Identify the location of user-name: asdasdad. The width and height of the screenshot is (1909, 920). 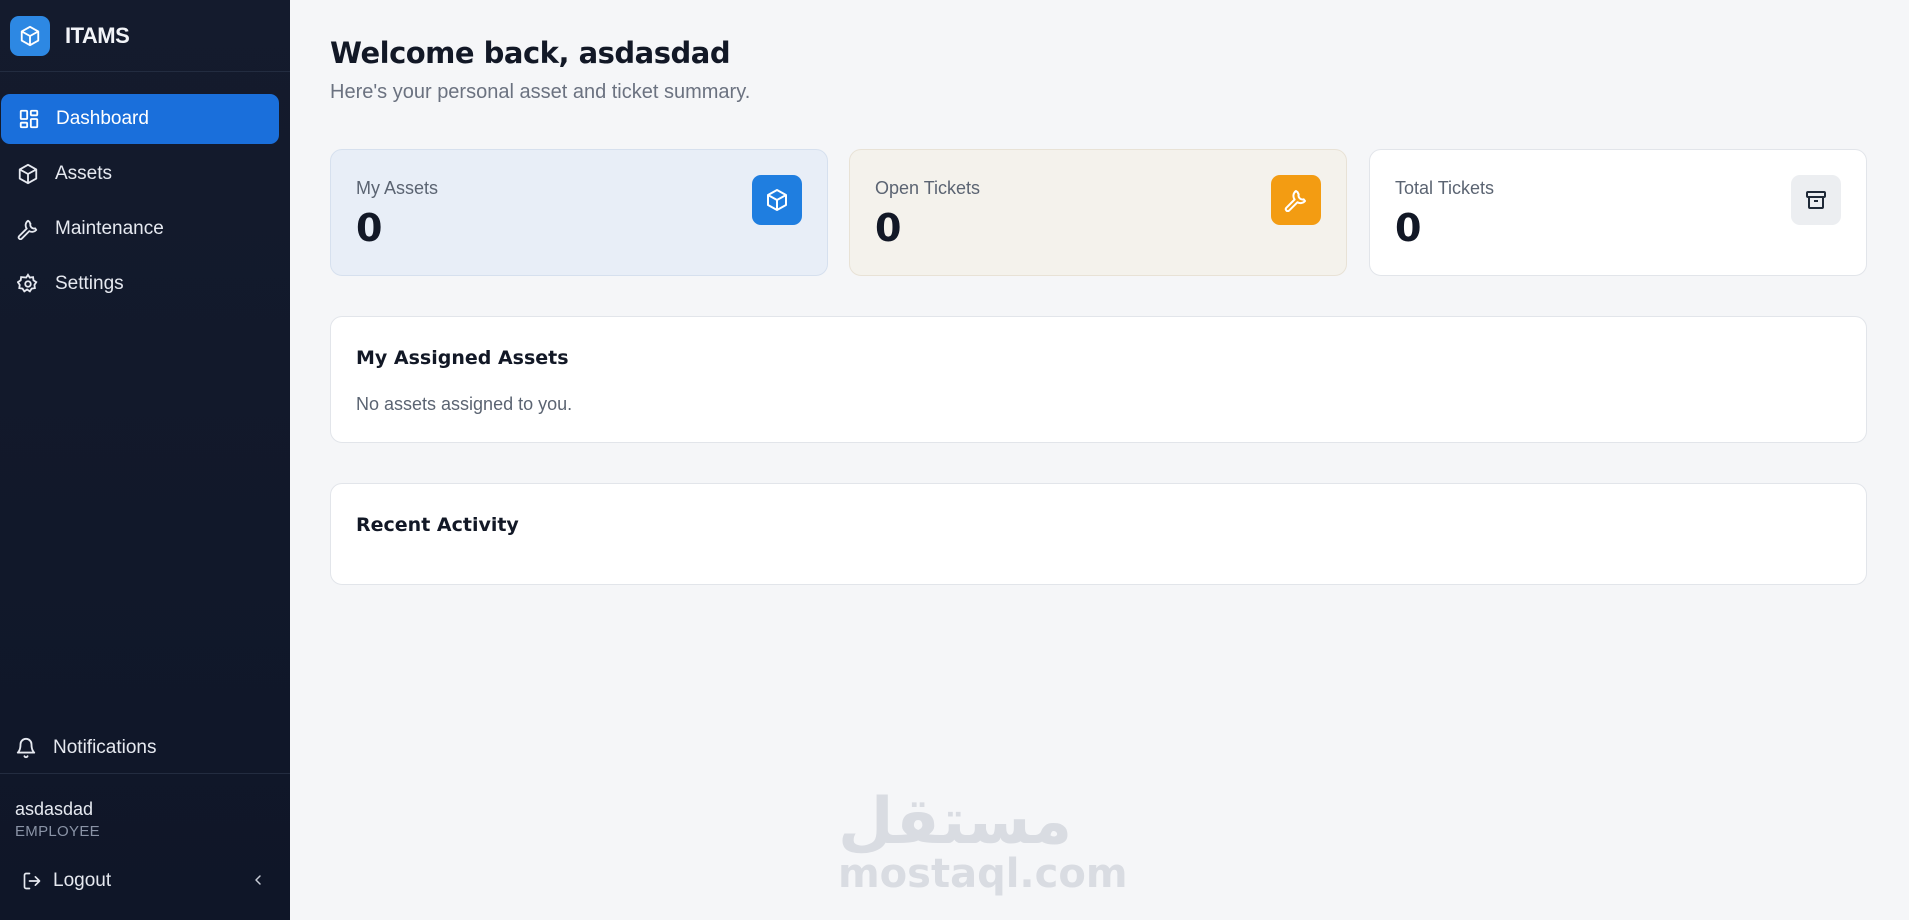
(54, 809).